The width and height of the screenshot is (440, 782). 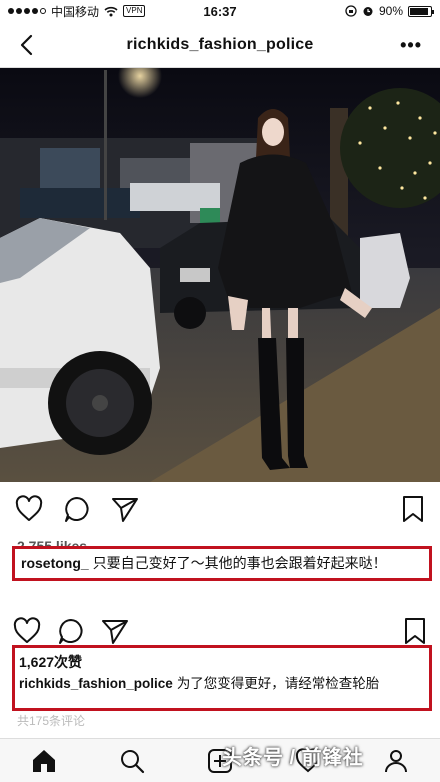 What do you see at coordinates (44, 761) in the screenshot?
I see `home-icon` at bounding box center [44, 761].